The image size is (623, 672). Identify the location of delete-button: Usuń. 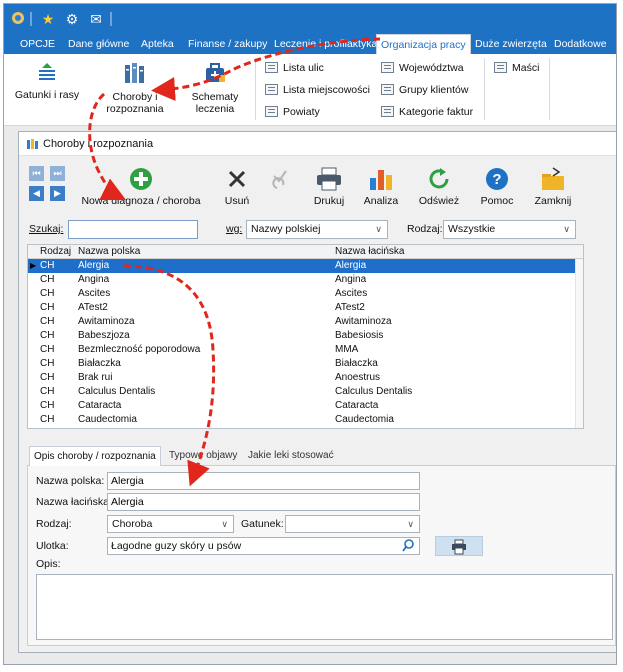
(237, 186).